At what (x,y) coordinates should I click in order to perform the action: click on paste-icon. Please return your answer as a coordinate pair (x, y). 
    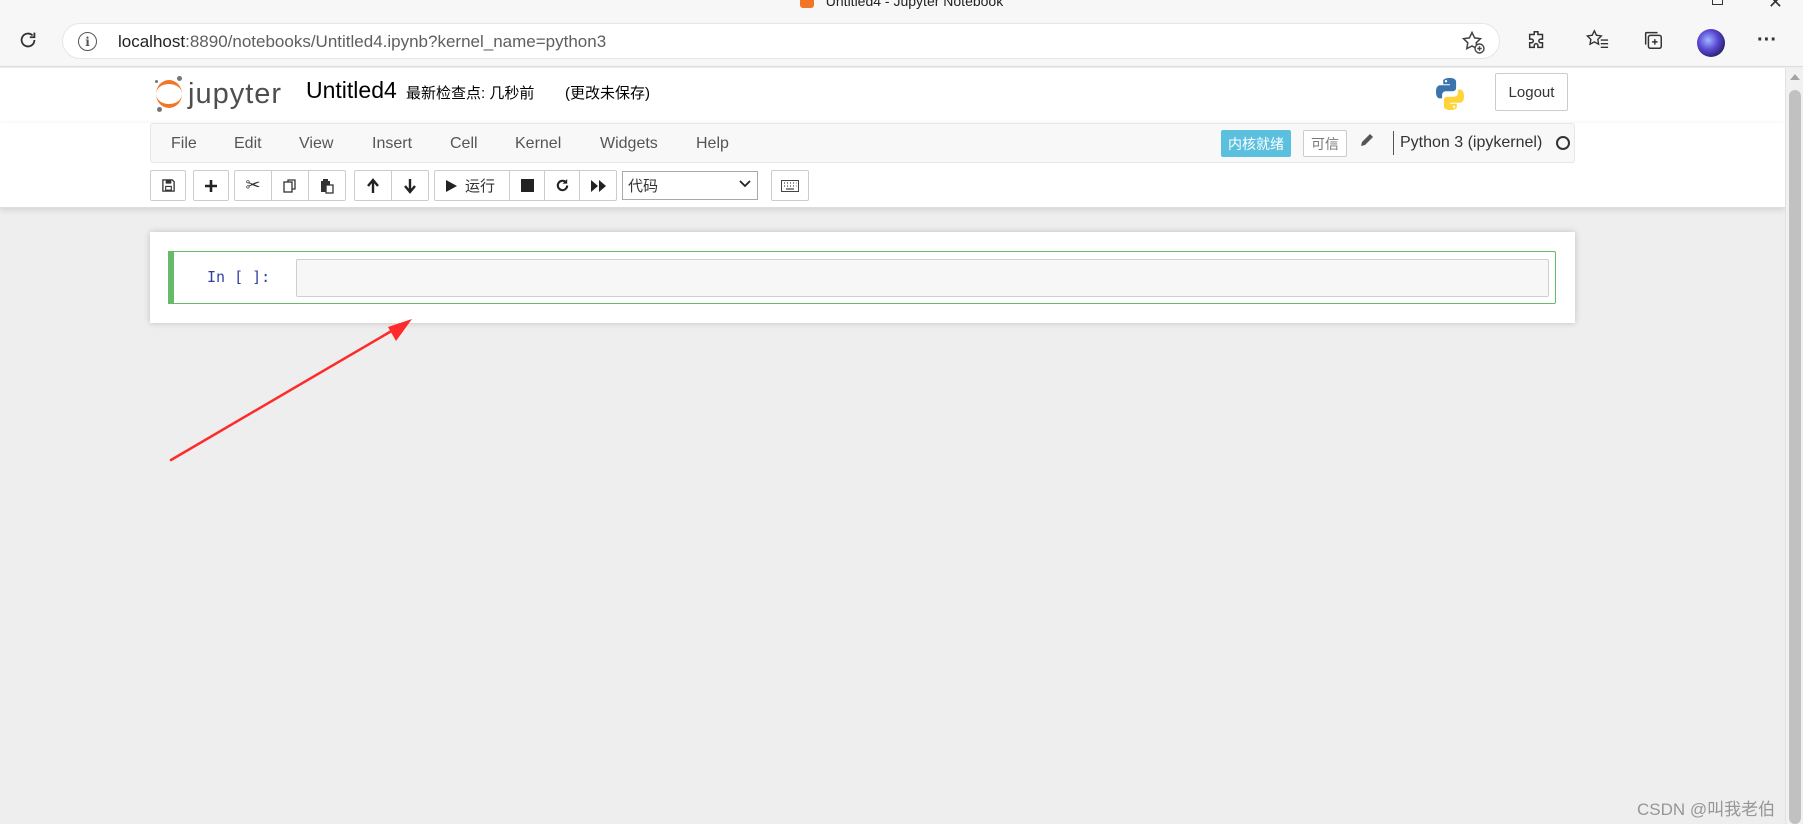
    Looking at the image, I should click on (327, 186).